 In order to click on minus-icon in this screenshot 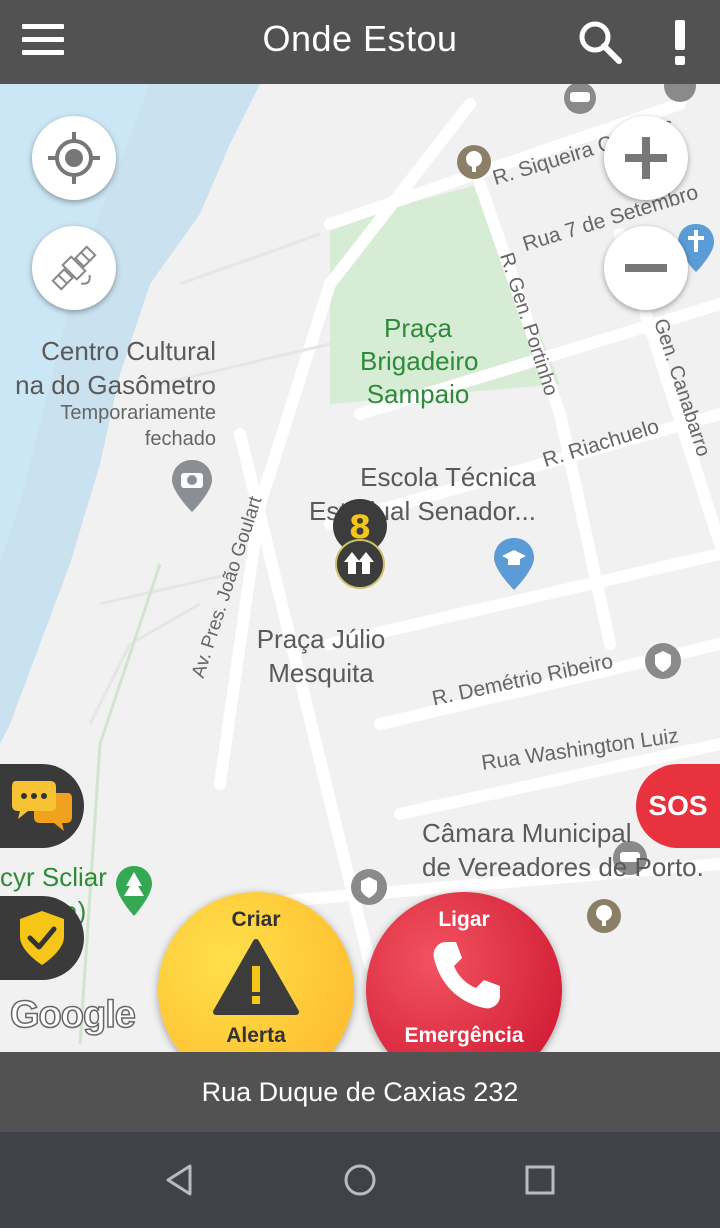, I will do `click(646, 268)`.